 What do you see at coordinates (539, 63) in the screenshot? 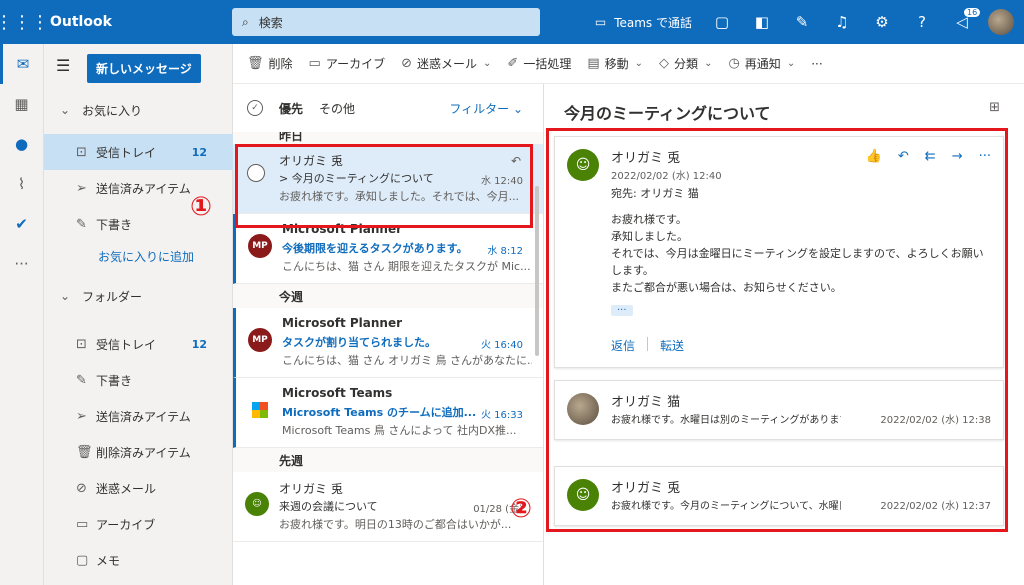
I see `sweep-button: ✐ 一括処理` at bounding box center [539, 63].